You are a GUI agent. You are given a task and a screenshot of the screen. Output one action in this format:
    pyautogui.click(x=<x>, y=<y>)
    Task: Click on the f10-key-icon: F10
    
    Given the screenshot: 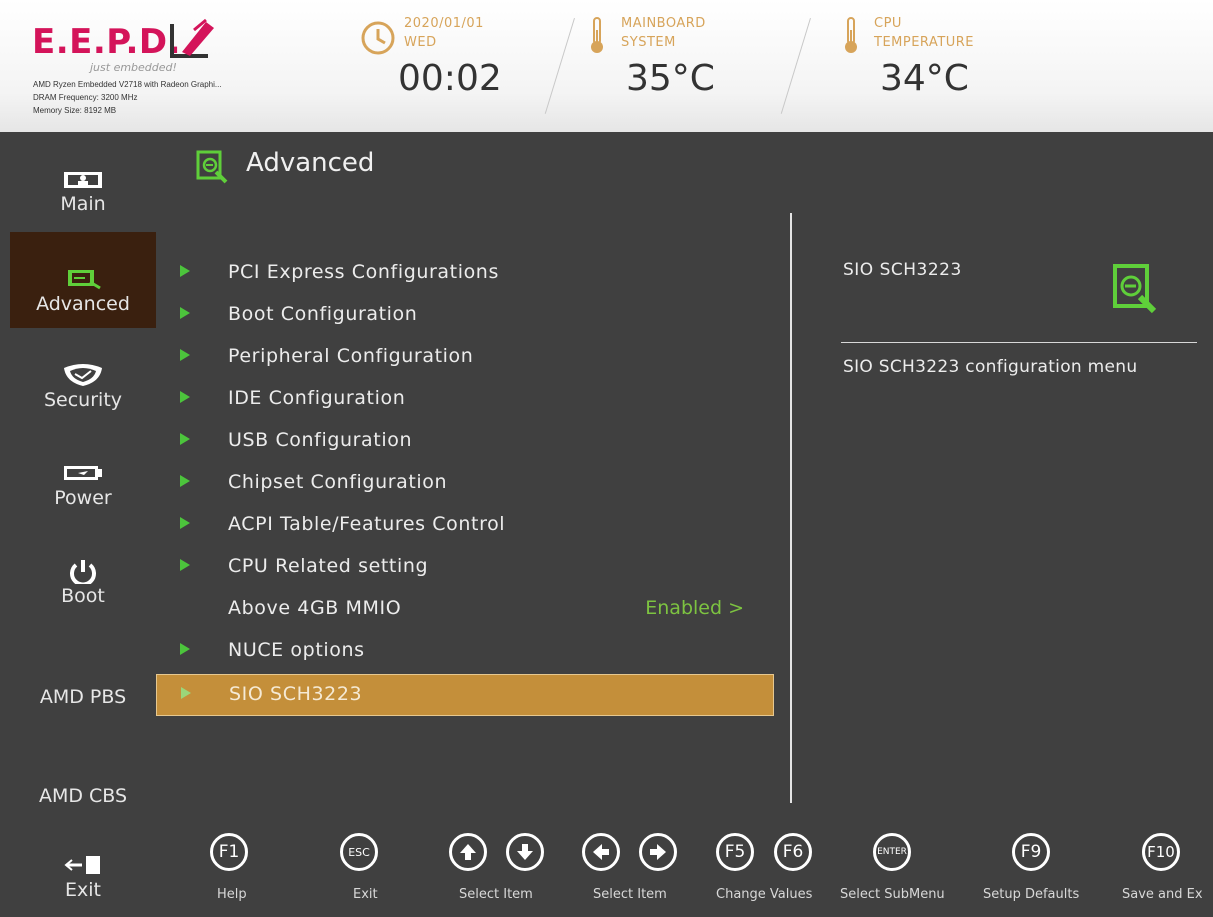 What is the action you would take?
    pyautogui.click(x=1161, y=852)
    